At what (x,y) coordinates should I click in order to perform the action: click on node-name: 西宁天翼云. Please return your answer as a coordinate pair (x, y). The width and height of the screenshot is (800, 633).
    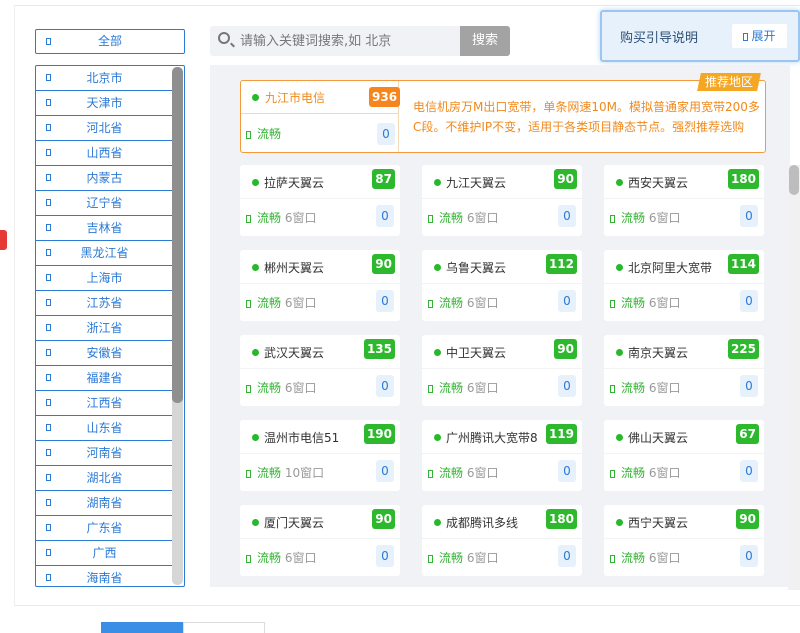
    Looking at the image, I should click on (658, 523).